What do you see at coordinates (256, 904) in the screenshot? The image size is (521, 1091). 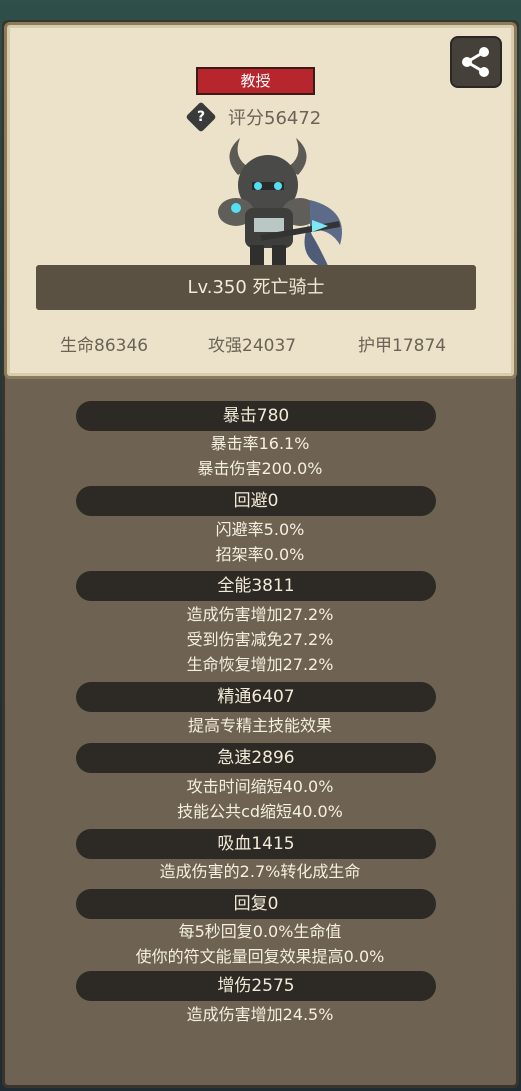 I see `section-title-regen: 回复0` at bounding box center [256, 904].